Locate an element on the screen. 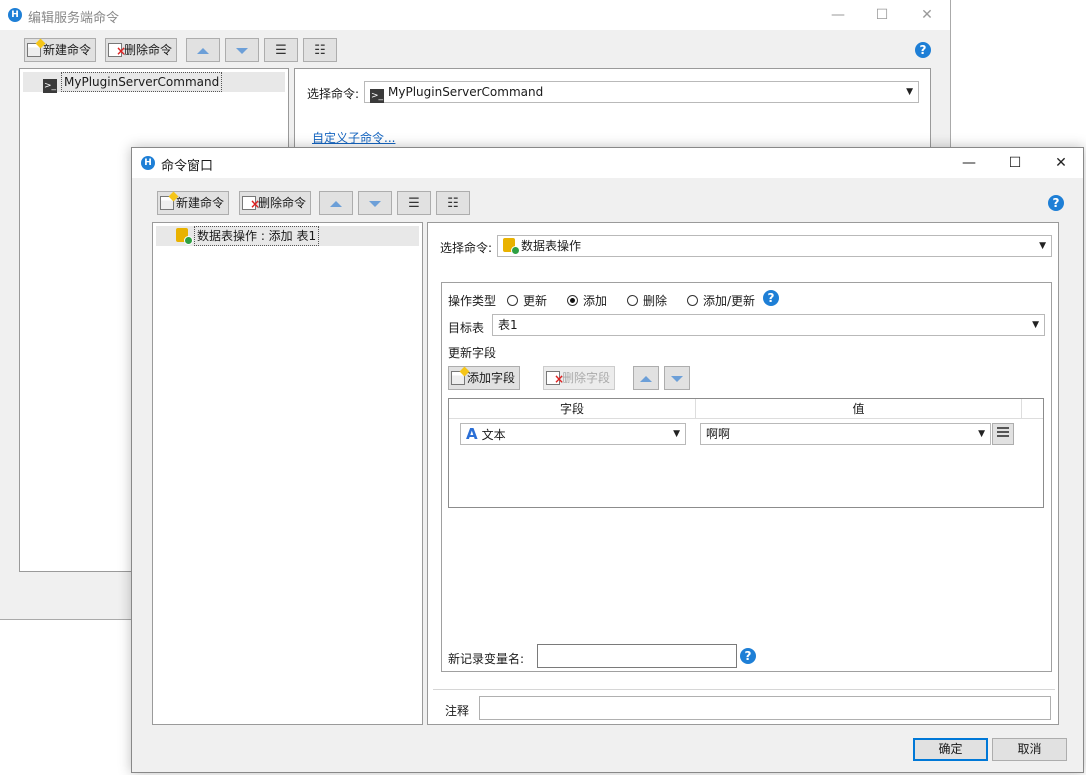 Image resolution: width=1086 pixels, height=775 pixels. new-command-button: 新建命令 is located at coordinates (193, 203).